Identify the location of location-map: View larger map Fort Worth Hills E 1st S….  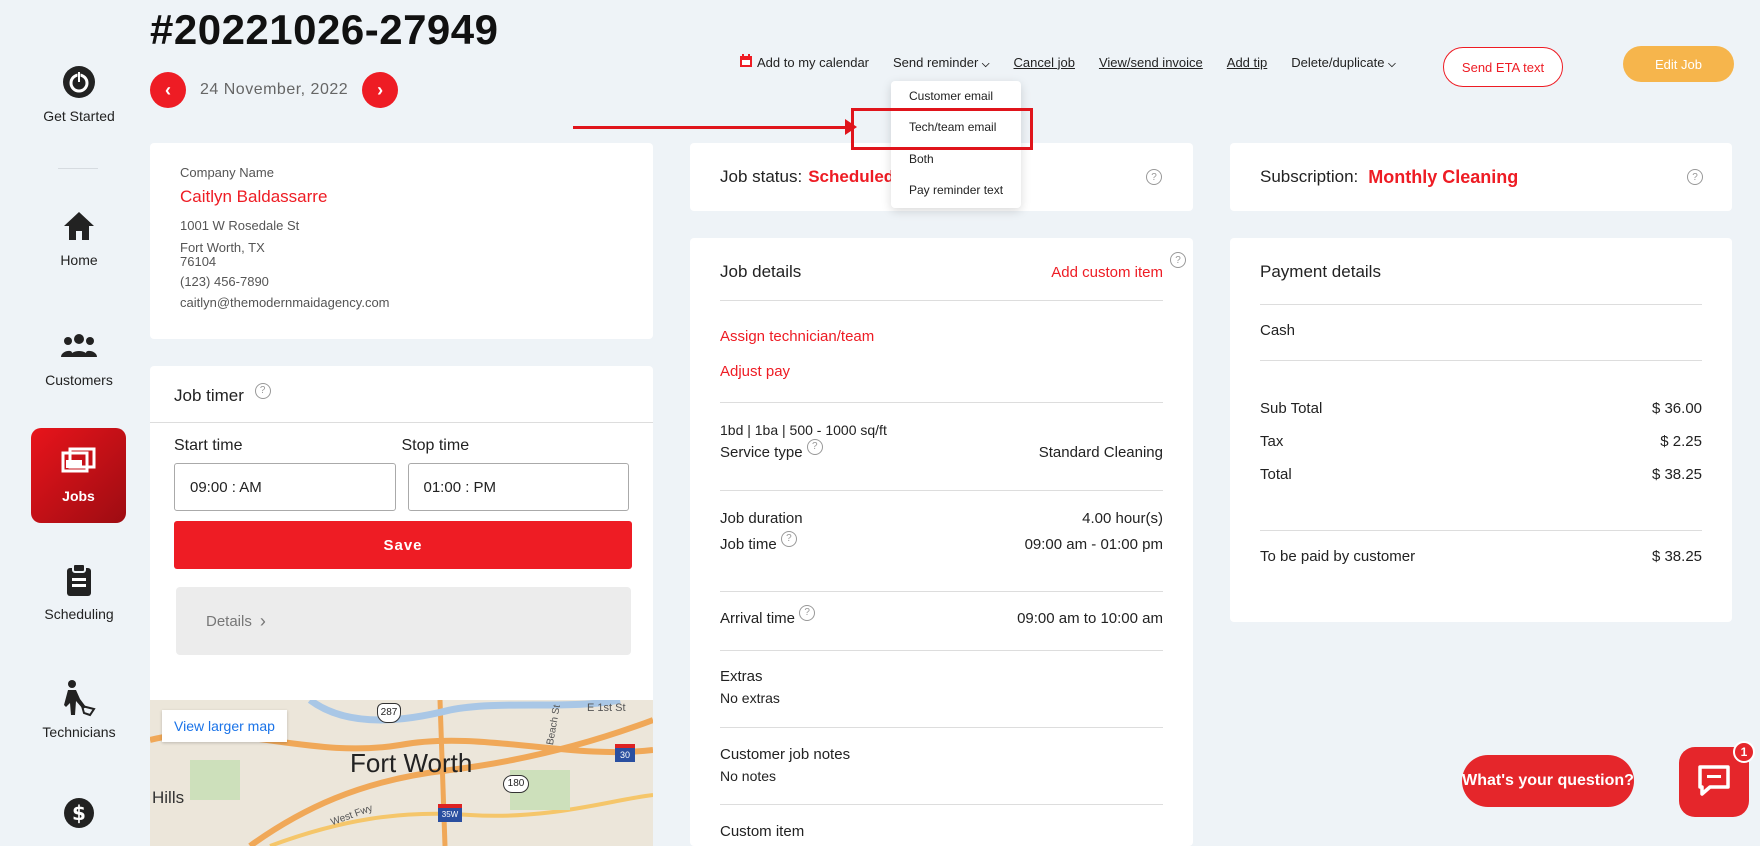
(401, 773).